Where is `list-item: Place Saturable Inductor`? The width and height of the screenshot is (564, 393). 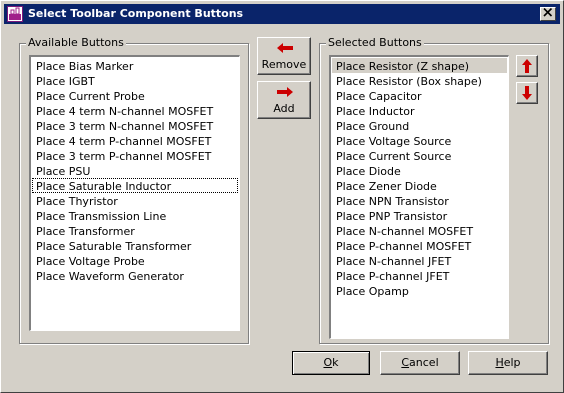
list-item: Place Saturable Inductor is located at coordinates (135, 185).